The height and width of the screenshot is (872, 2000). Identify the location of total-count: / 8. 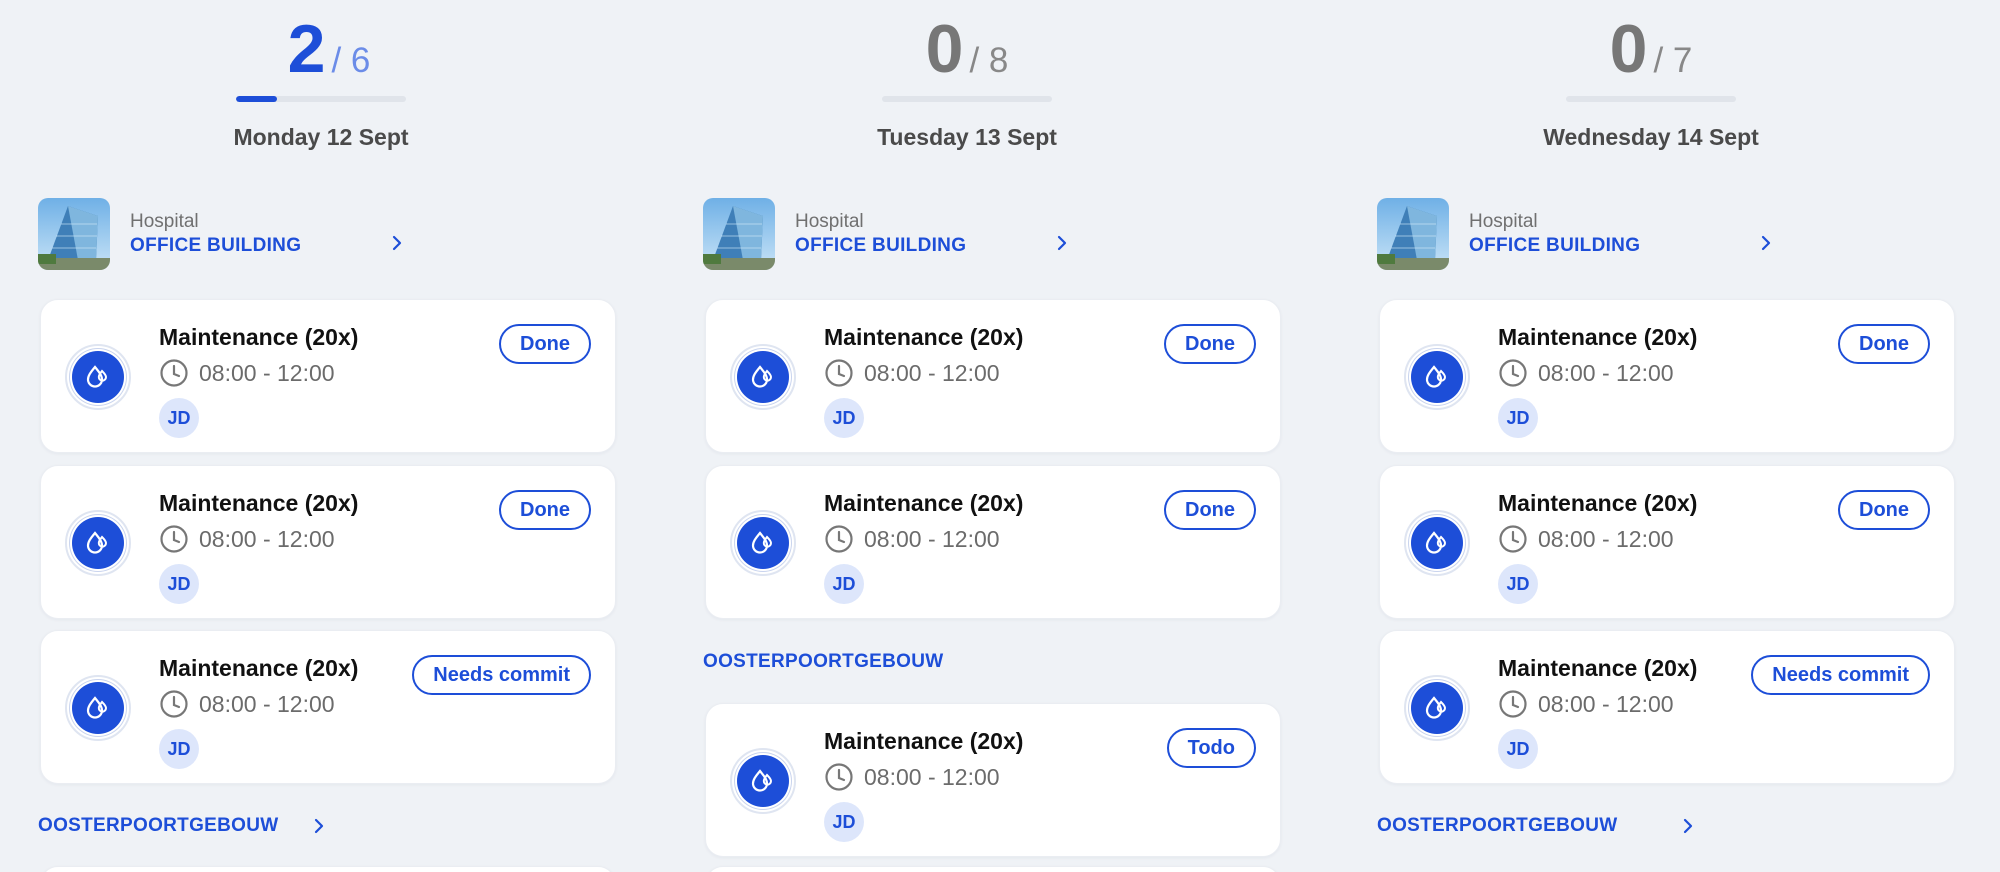
(989, 60).